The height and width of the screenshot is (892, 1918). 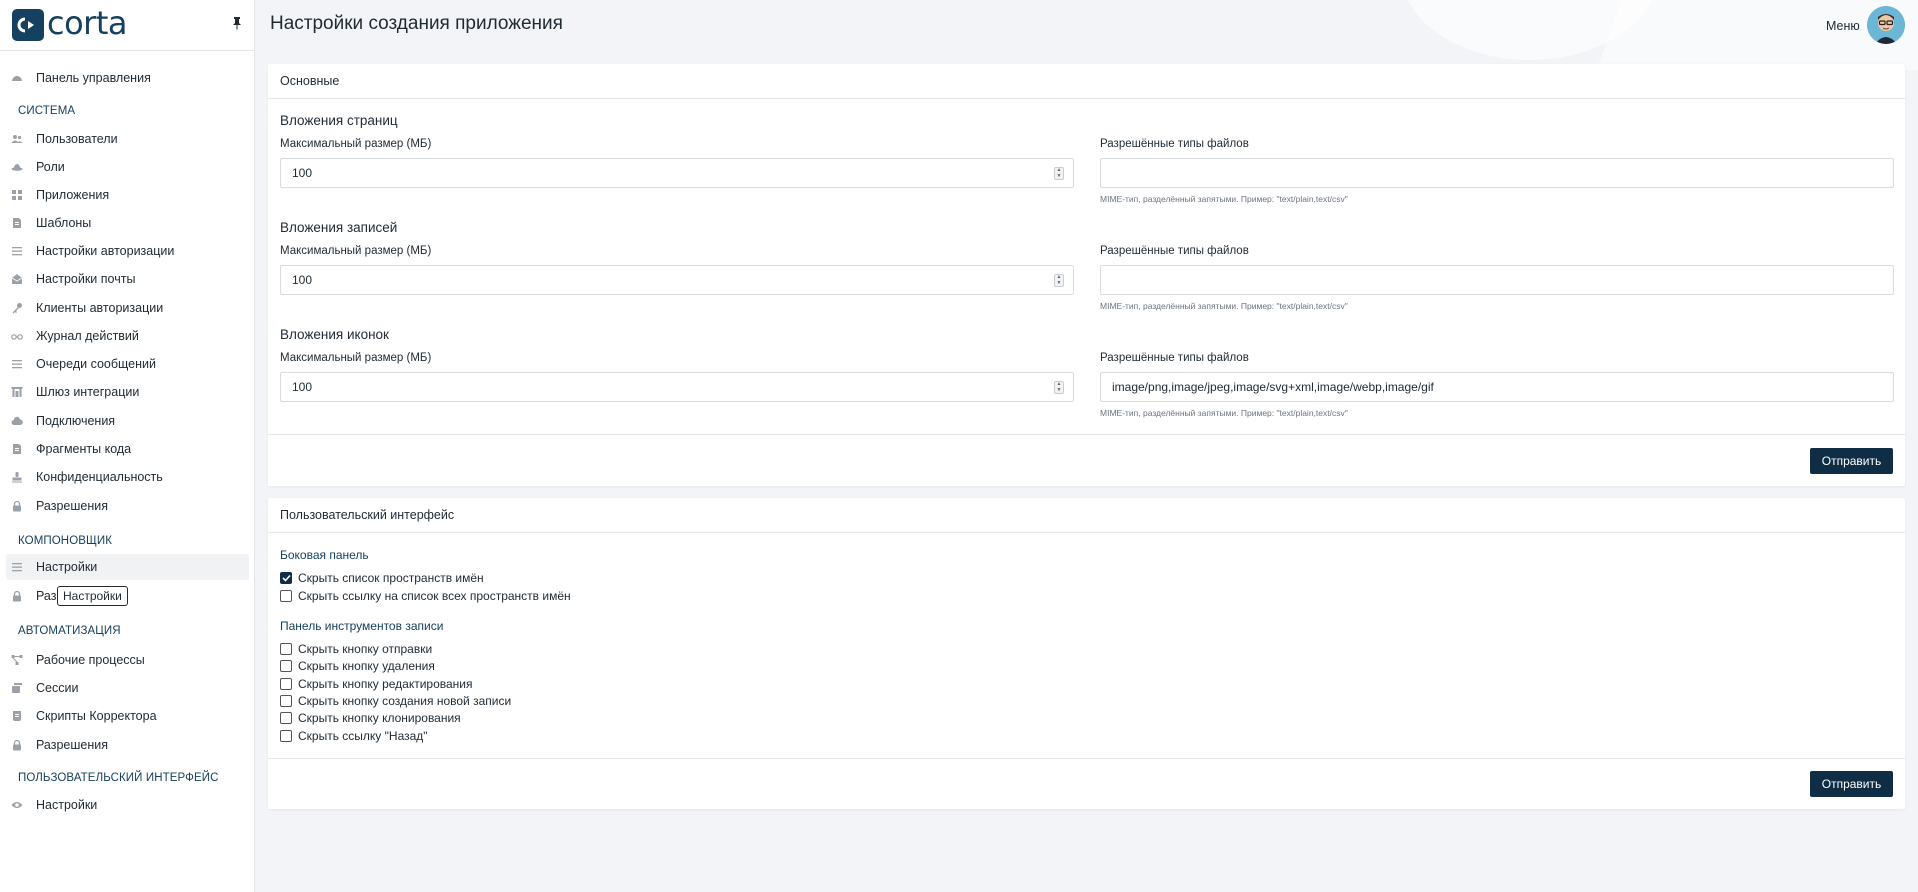 I want to click on sidebar-item-corrector-scripts: Скрипты Корректора, so click(x=127, y=716).